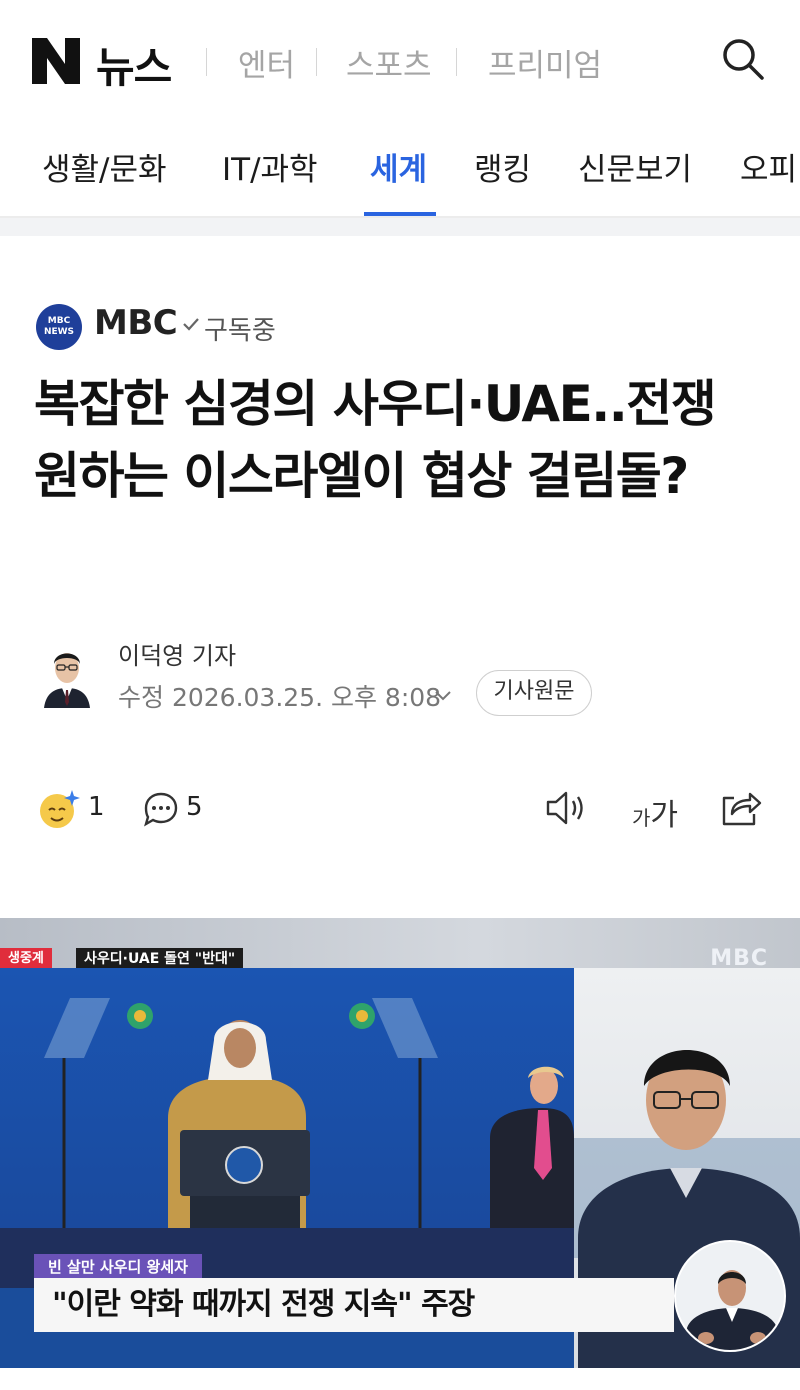 The image size is (800, 1390). Describe the element at coordinates (309, 1113) in the screenshot. I see `stage-illustration` at that location.